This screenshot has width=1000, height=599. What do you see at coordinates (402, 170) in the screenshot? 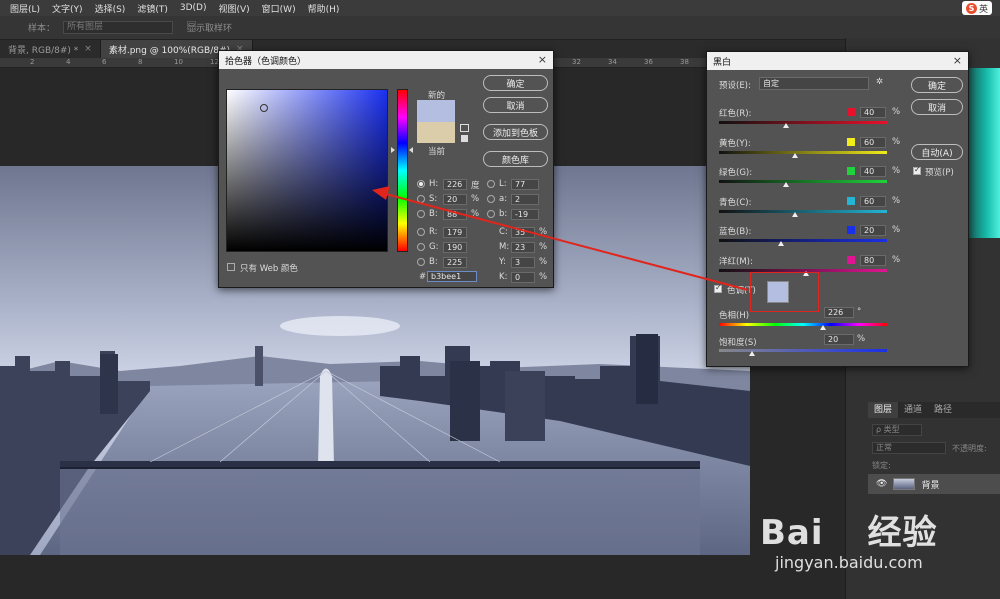
I see `hue-slider` at bounding box center [402, 170].